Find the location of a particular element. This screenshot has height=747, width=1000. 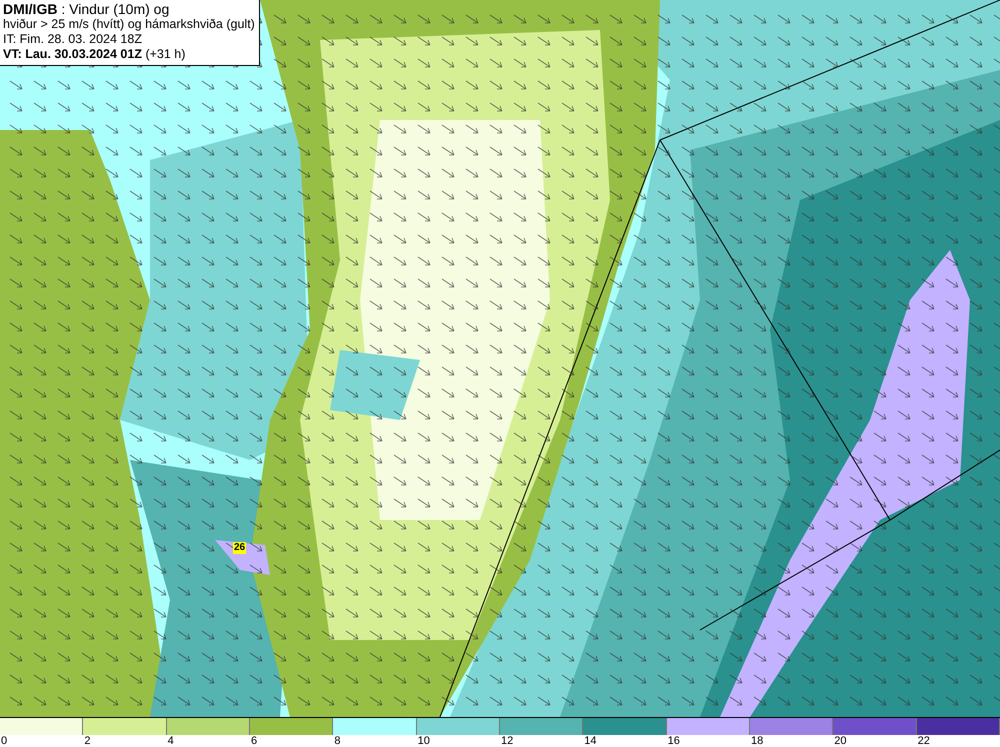

legend-label: 20 is located at coordinates (840, 741).